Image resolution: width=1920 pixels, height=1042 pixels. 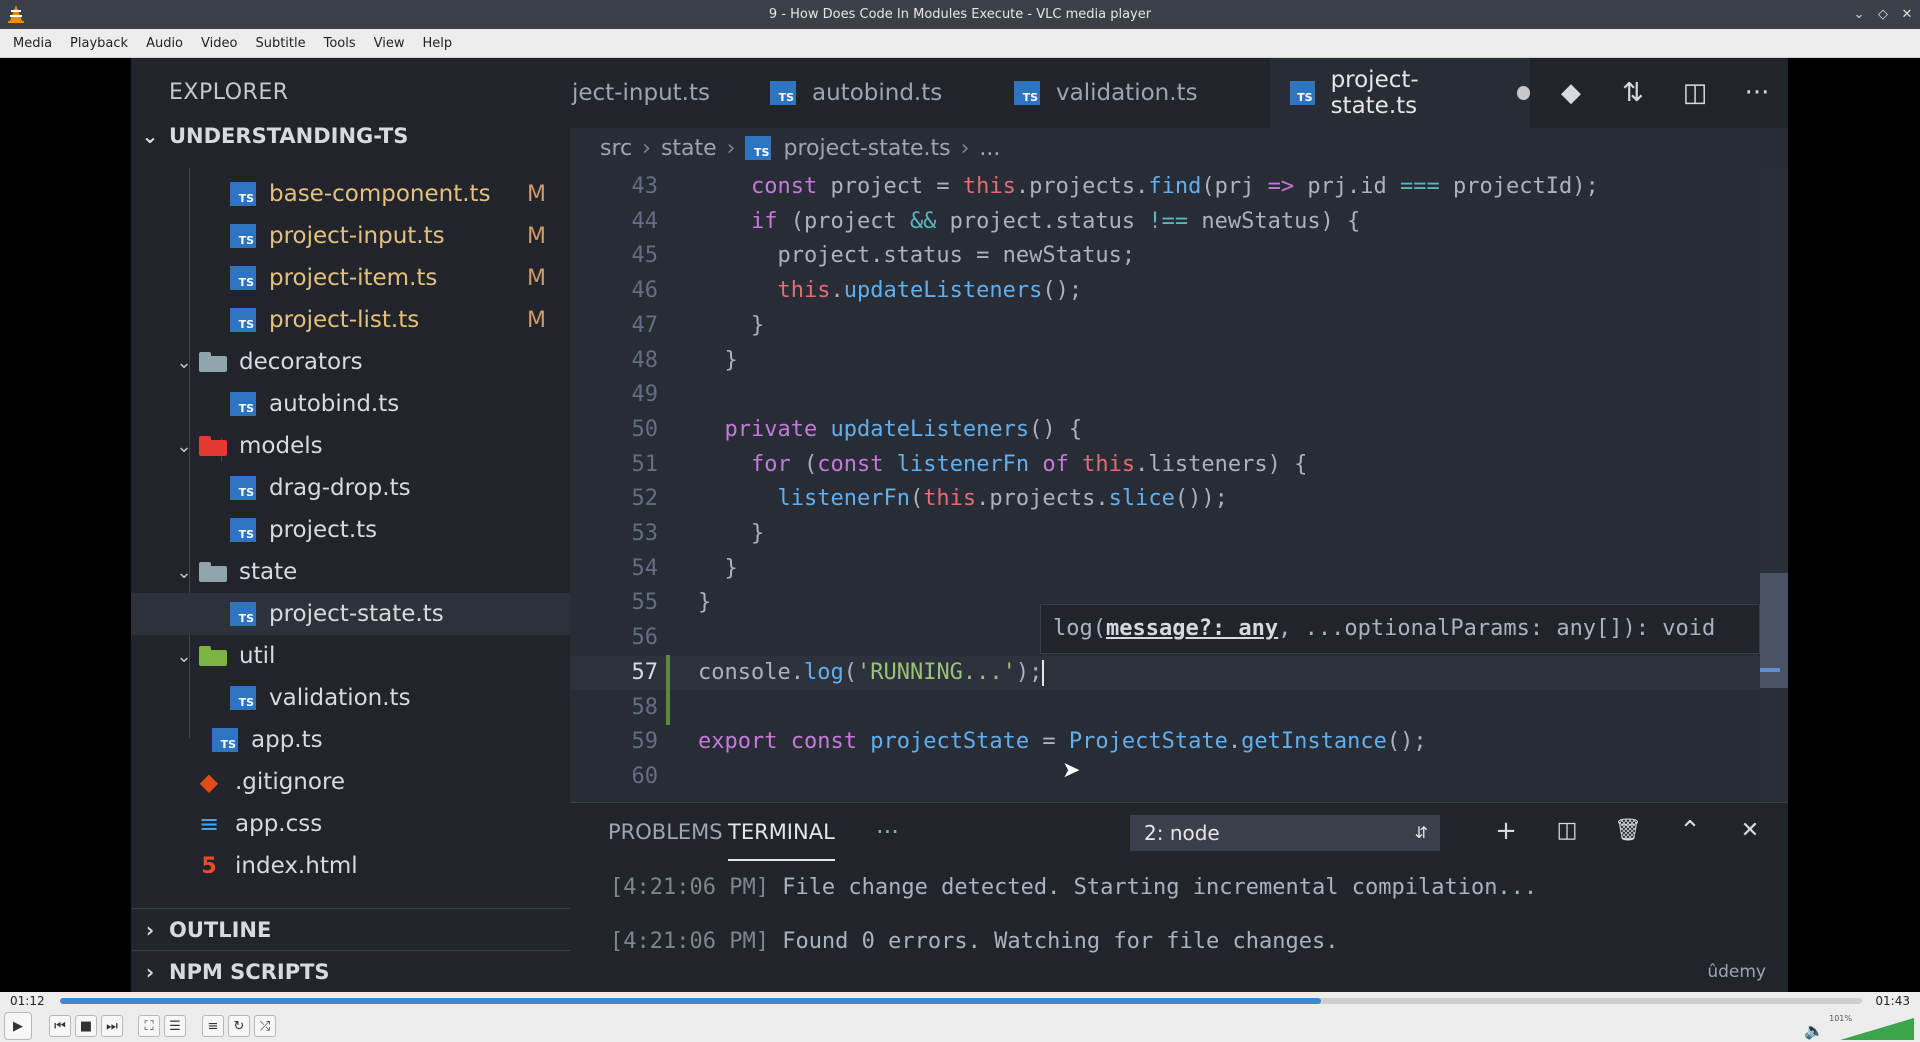 I want to click on extended-settings-button: ☰, so click(x=175, y=1026).